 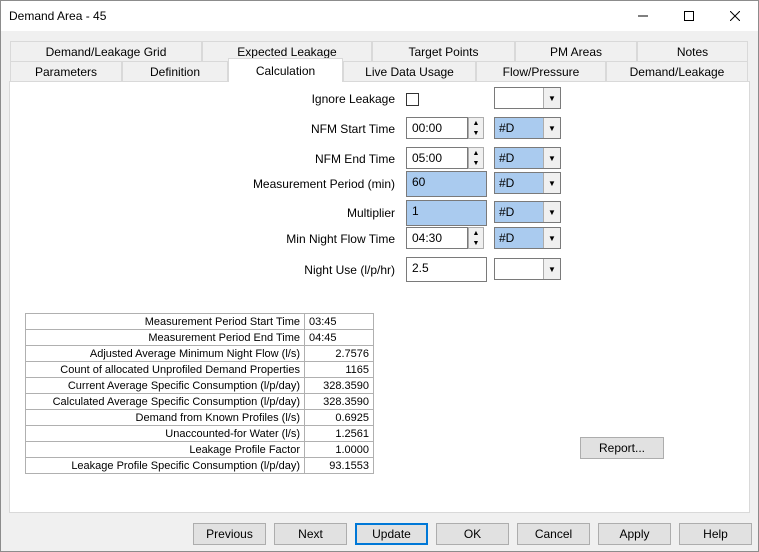 I want to click on apply-button: Apply, so click(x=634, y=534).